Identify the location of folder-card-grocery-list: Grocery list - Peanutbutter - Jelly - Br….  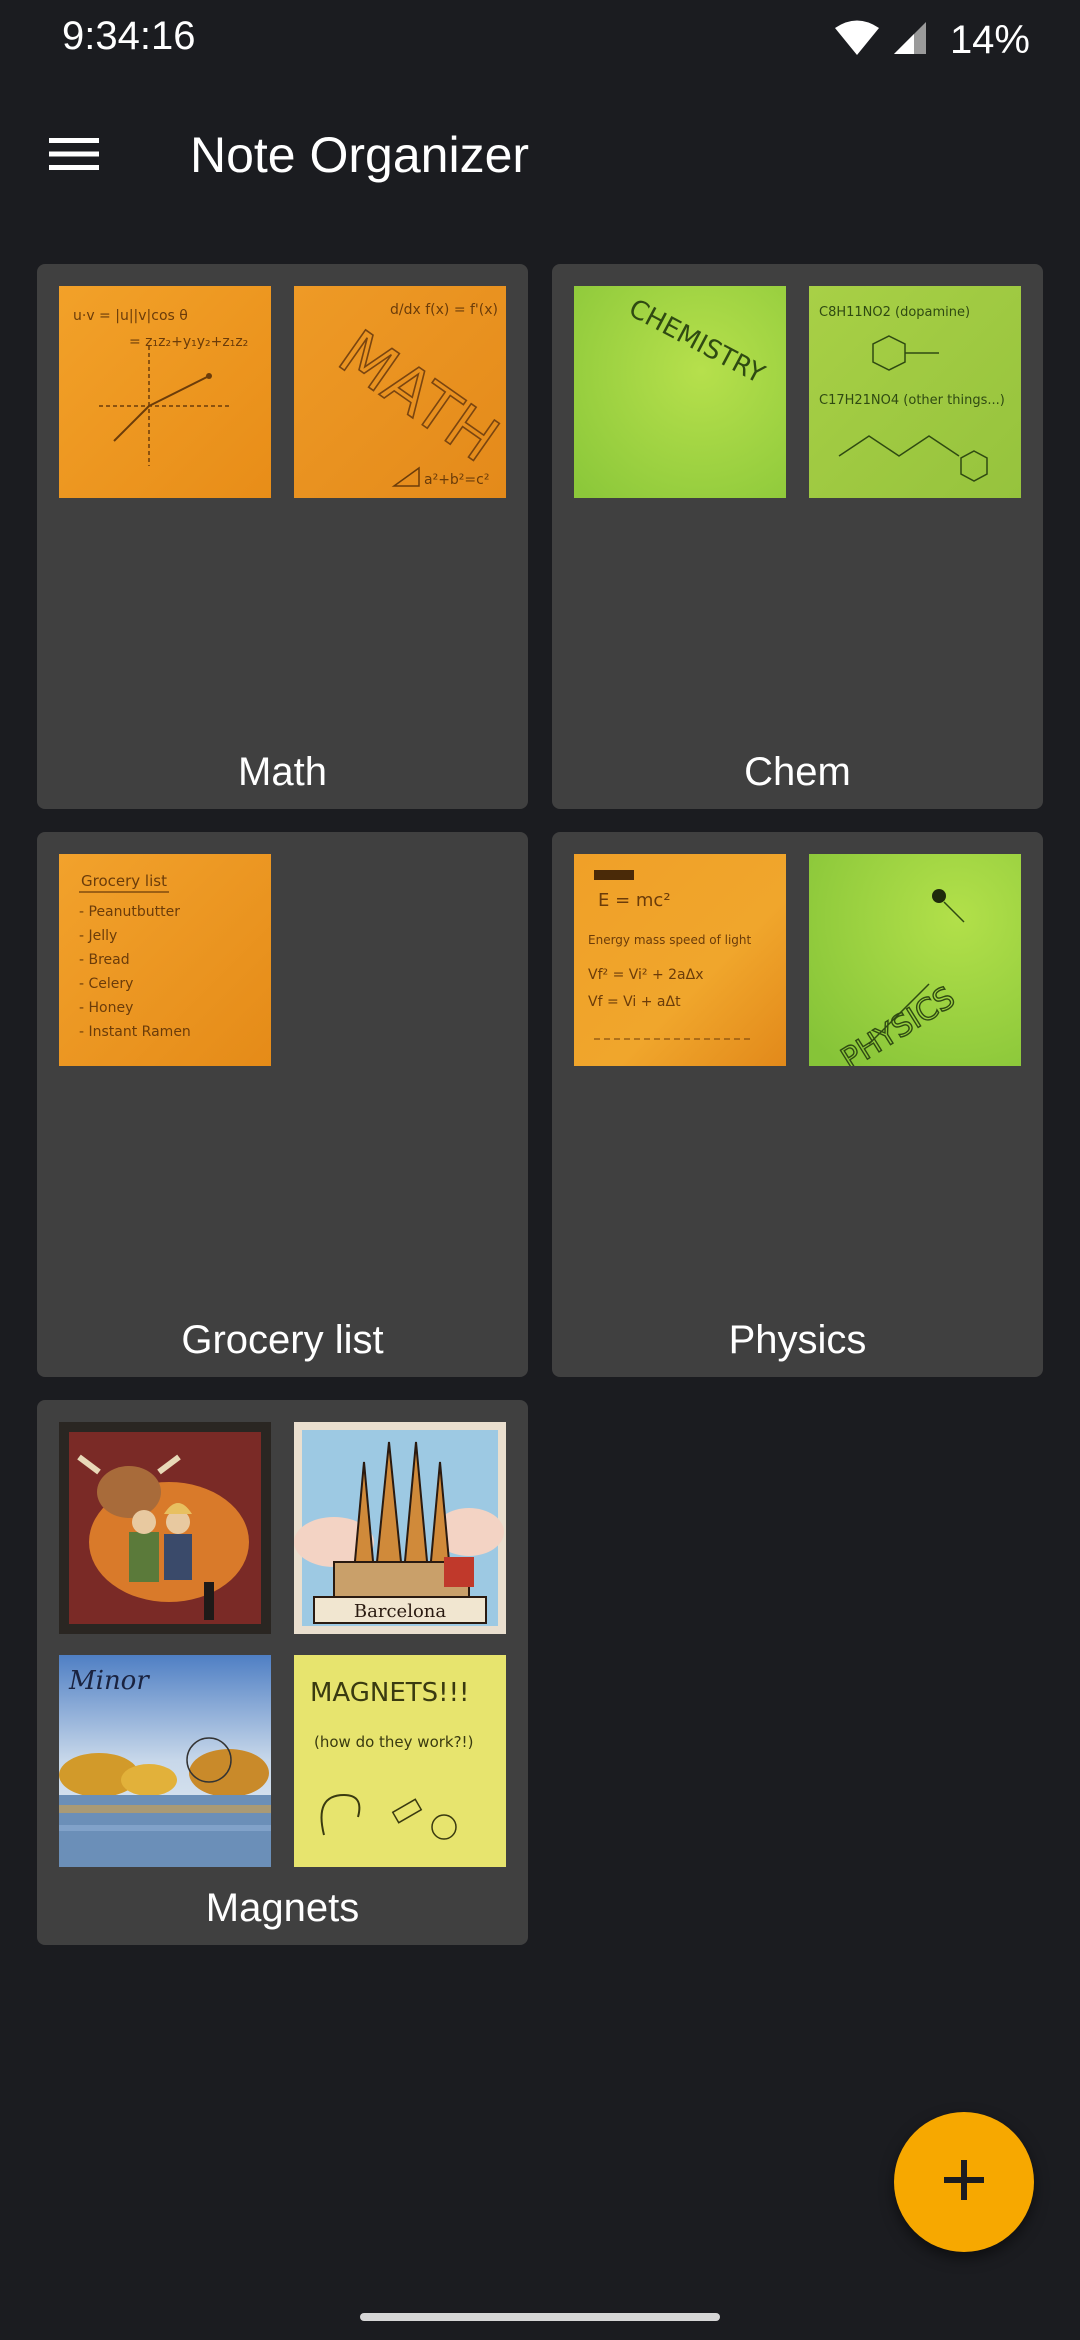
(282, 1104).